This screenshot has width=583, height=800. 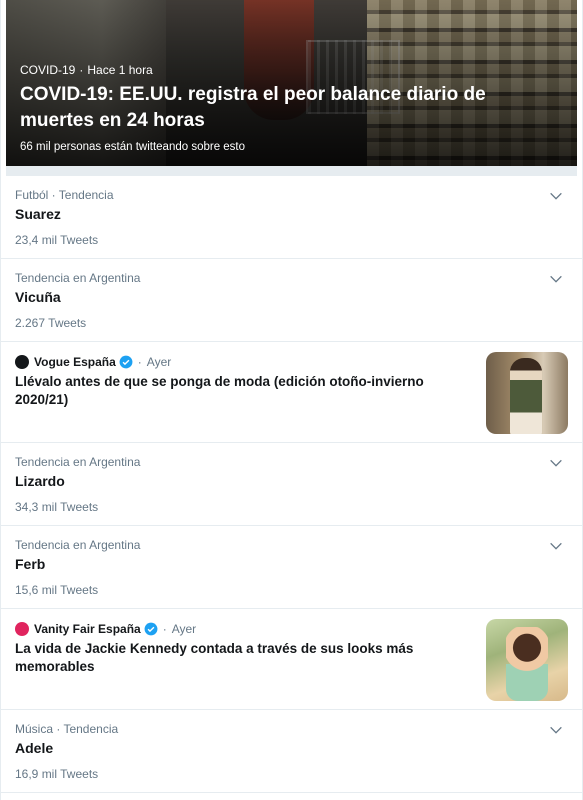 What do you see at coordinates (57, 507) in the screenshot?
I see `trend-count: 34,3 mil Tweets` at bounding box center [57, 507].